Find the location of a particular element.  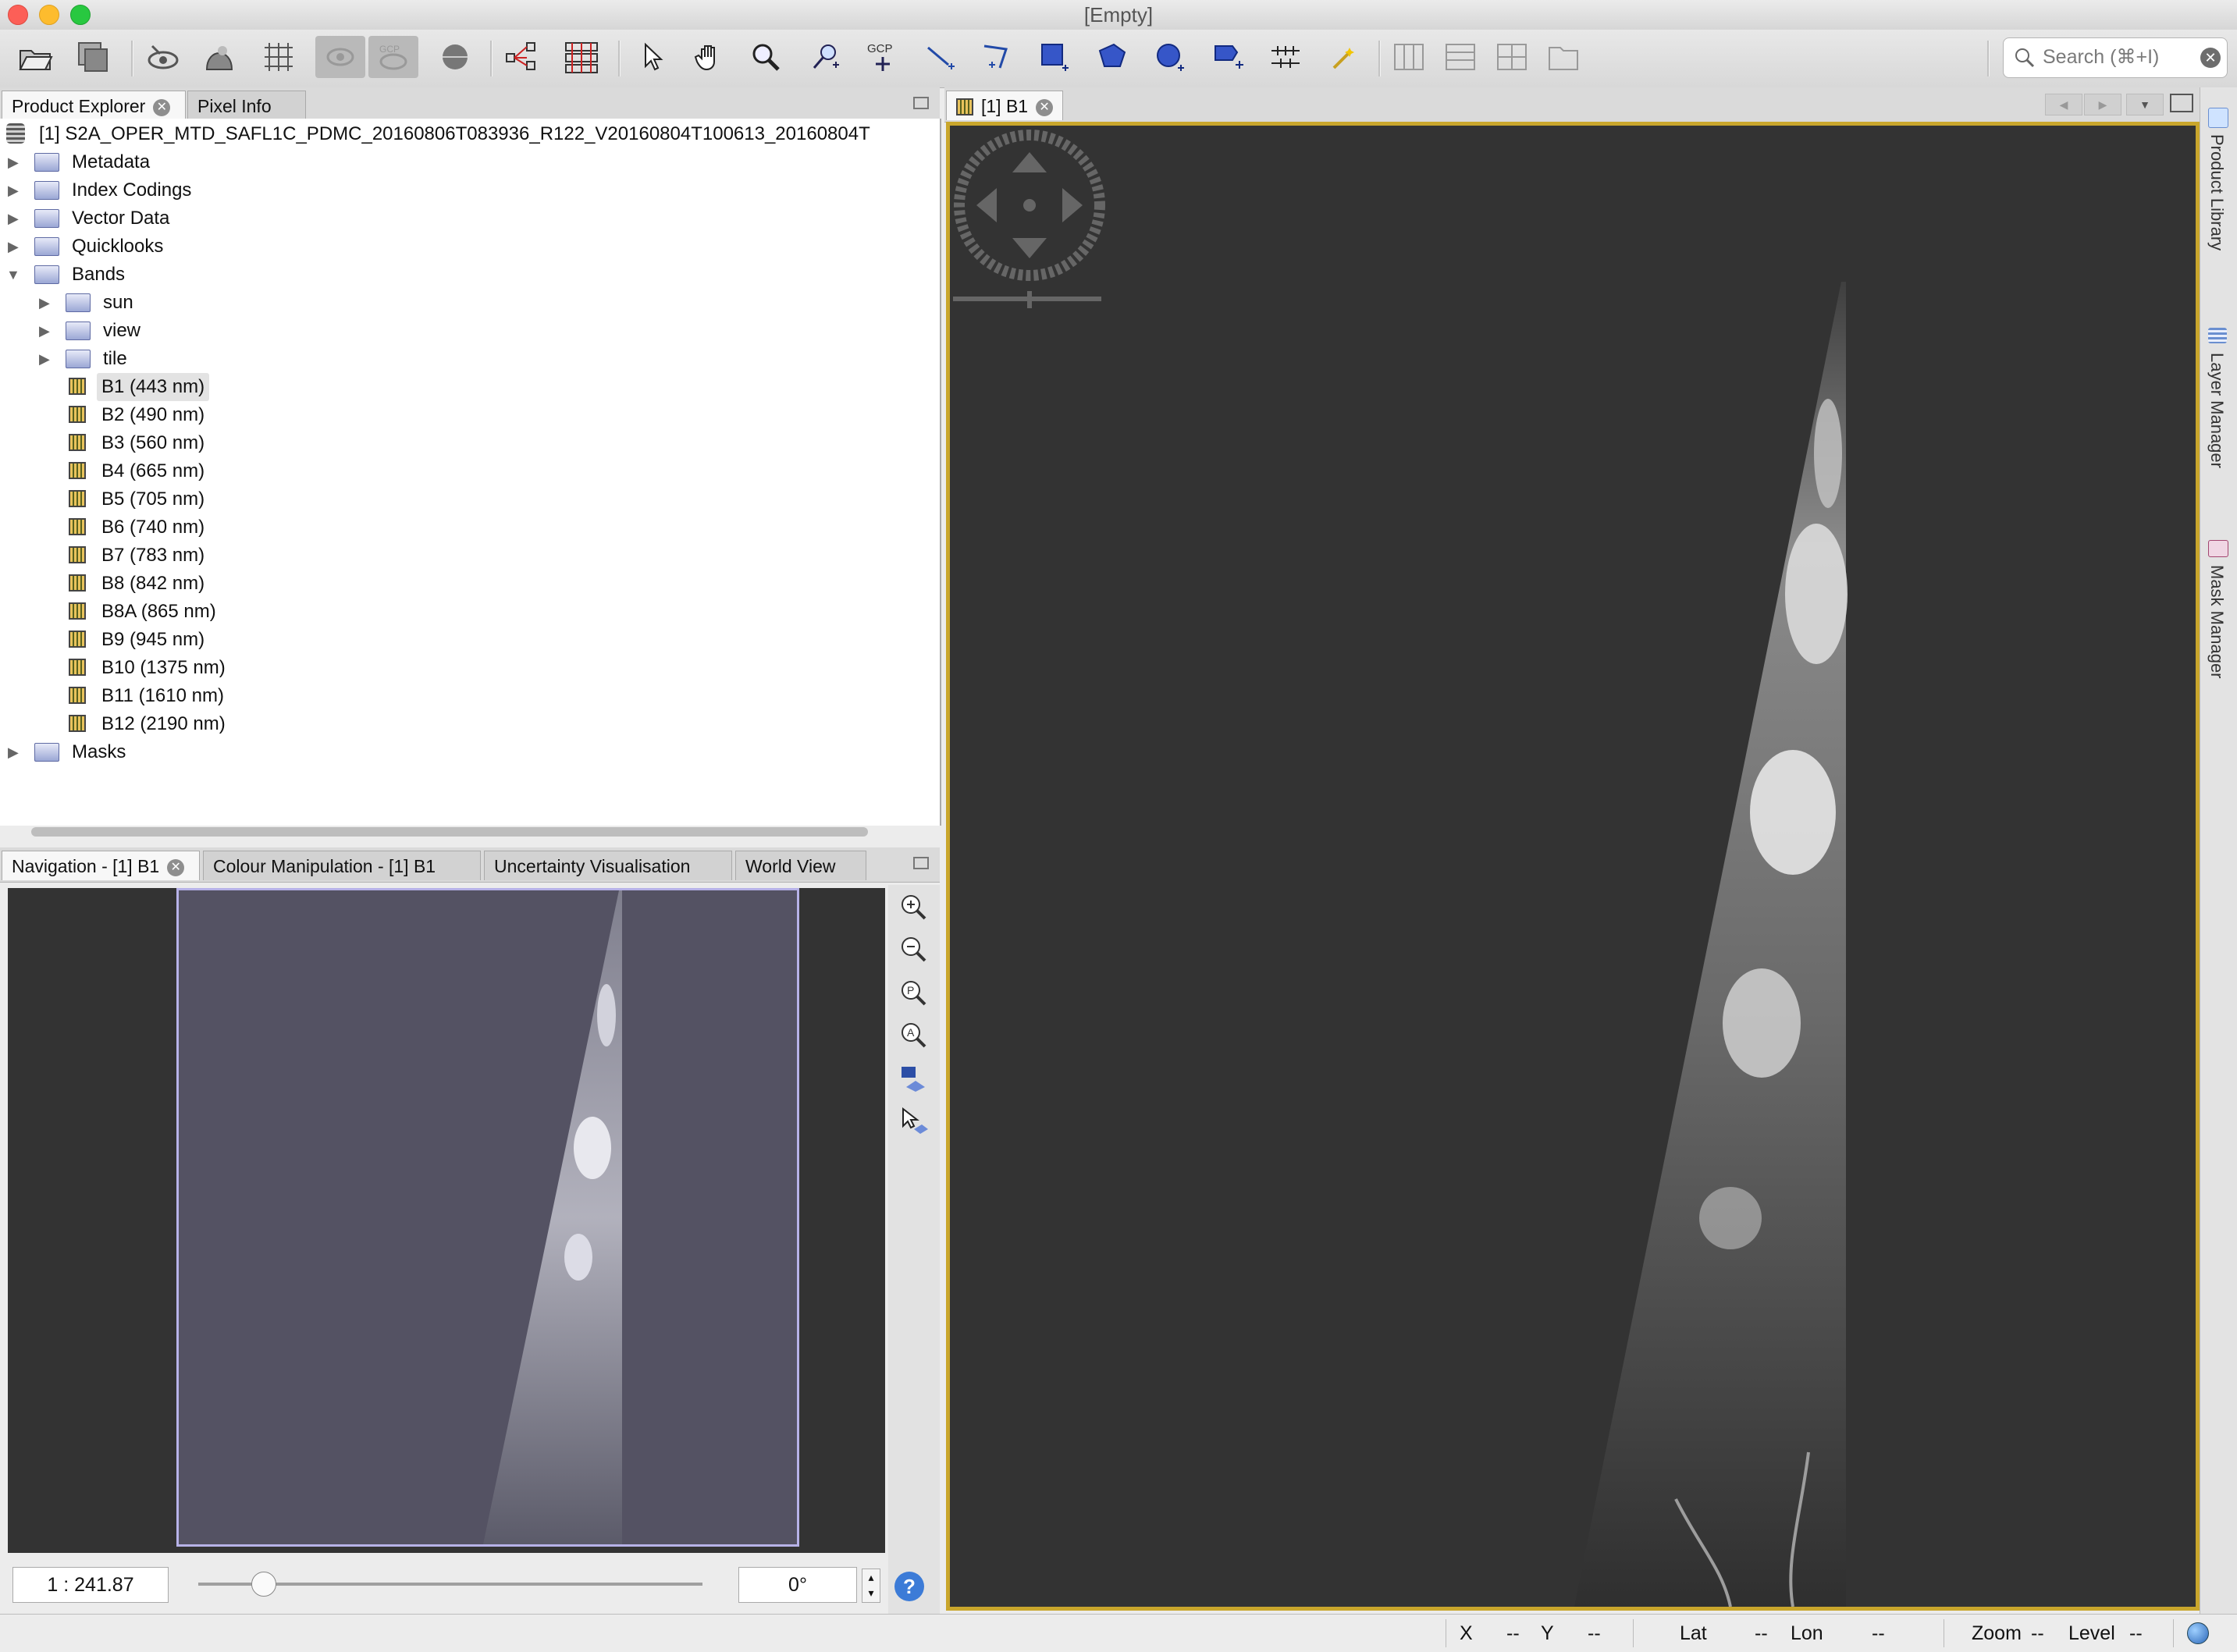

ellipse-drawing-icon is located at coordinates (1170, 57).